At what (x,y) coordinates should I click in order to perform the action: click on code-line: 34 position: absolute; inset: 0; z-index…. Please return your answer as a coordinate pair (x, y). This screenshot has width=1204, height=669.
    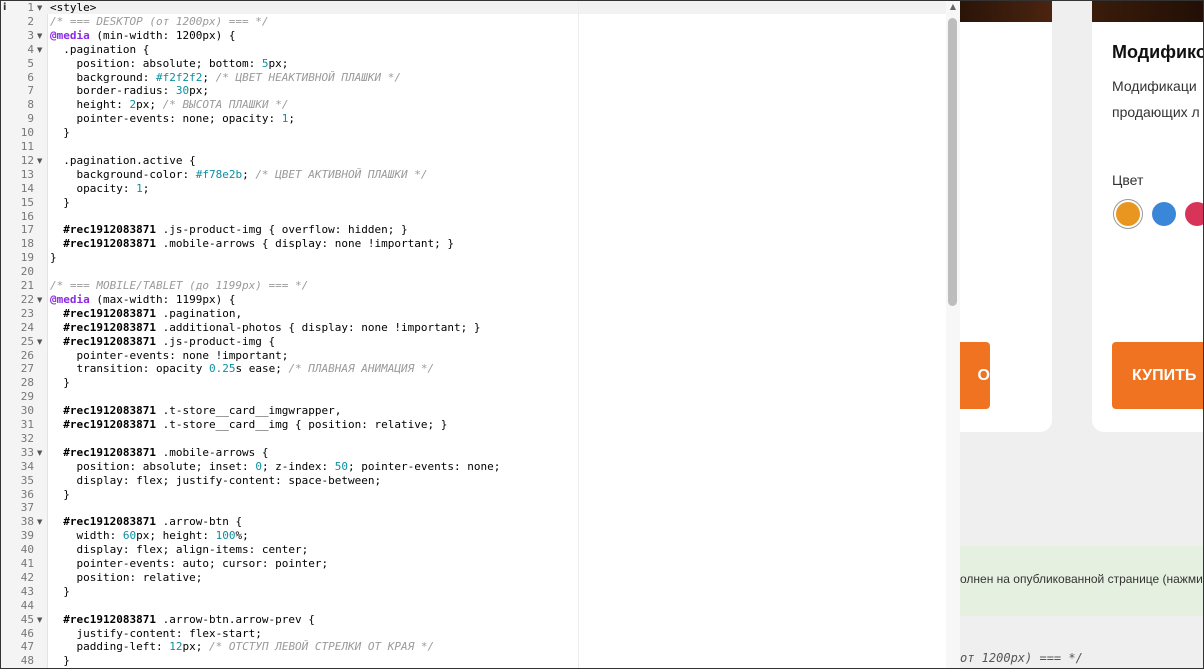
    Looking at the image, I should click on (474, 467).